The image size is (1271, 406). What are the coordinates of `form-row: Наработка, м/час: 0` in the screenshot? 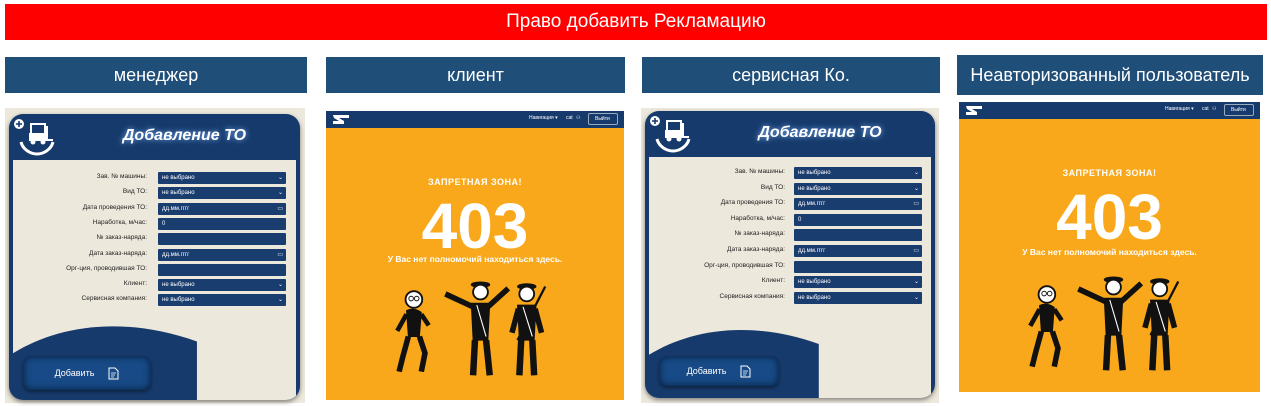 It's located at (154, 224).